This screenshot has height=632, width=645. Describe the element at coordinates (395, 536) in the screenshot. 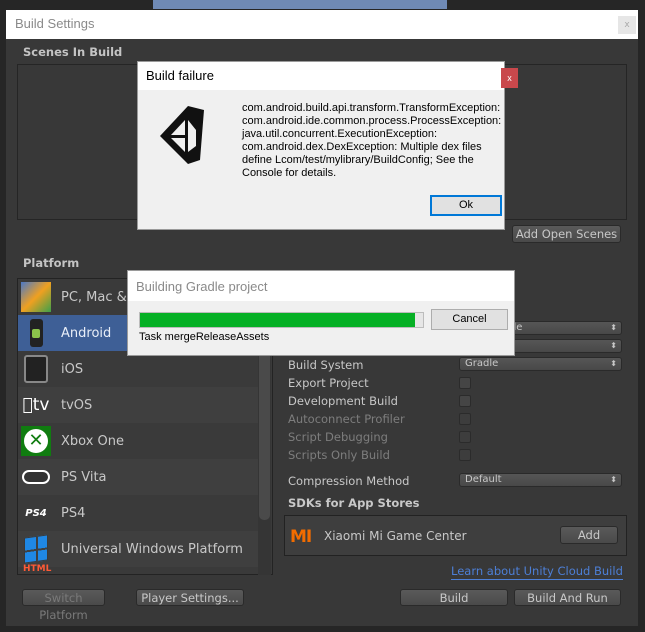

I see `sdk-name: Xiaomi Mi Game Center` at that location.